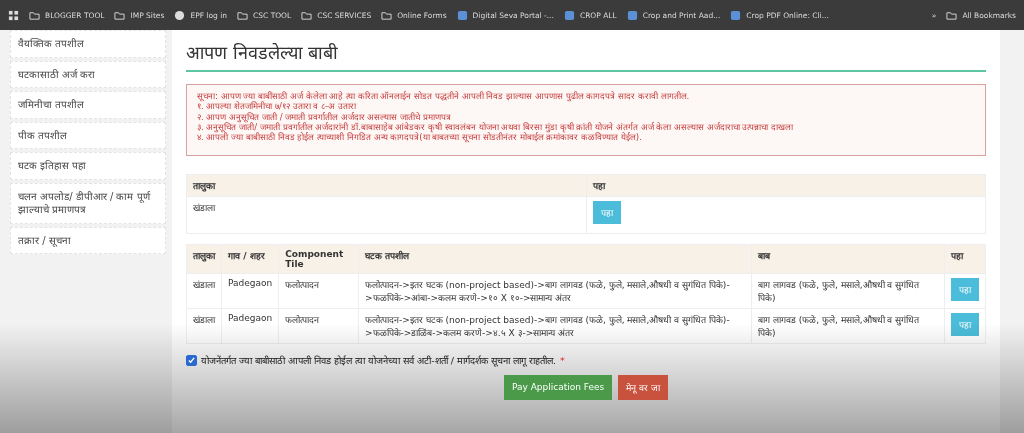 The width and height of the screenshot is (1024, 433). Describe the element at coordinates (555, 326) in the screenshot. I see `table-cell: फलोत्पादन->इतर घटक (non-project based)->बाग लागवड (फळे, फुले, मसाले,औषधी व सुगंधित पिके)->फळपिके->डाळिंब->कलम करणे->४.५ X ३->सामान्य अंतर` at that location.